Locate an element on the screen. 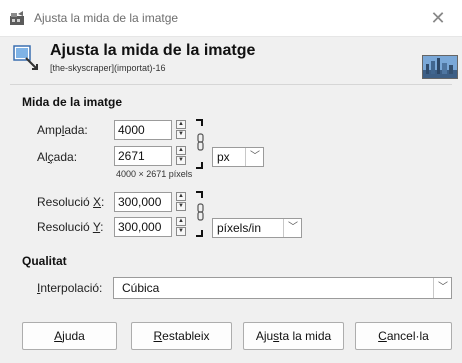 This screenshot has width=462, height=363. resolution-unit-select: píxels/in ﹀ is located at coordinates (257, 228).